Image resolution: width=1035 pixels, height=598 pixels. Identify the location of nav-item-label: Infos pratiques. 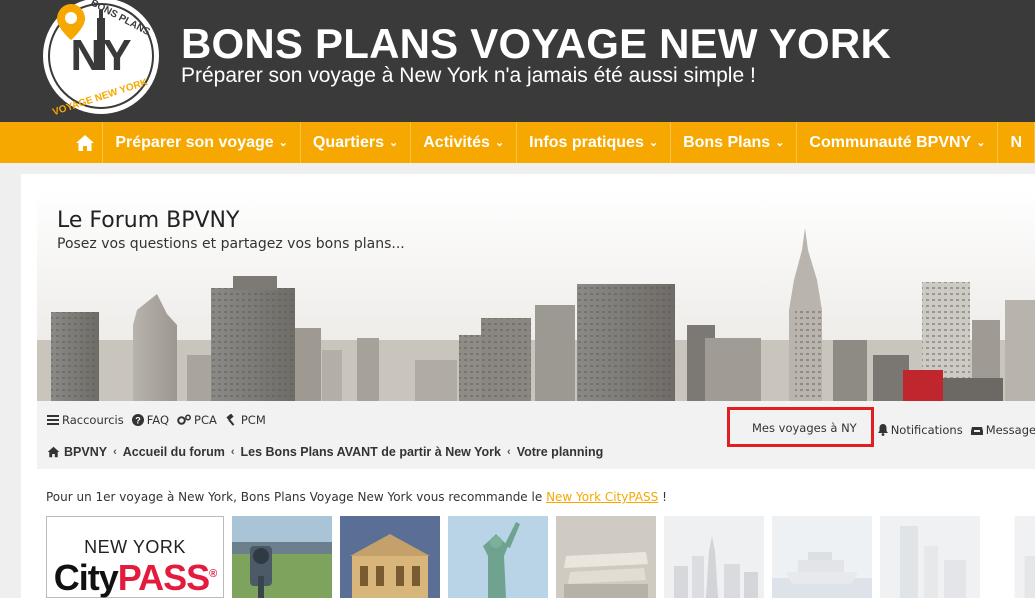
(586, 142).